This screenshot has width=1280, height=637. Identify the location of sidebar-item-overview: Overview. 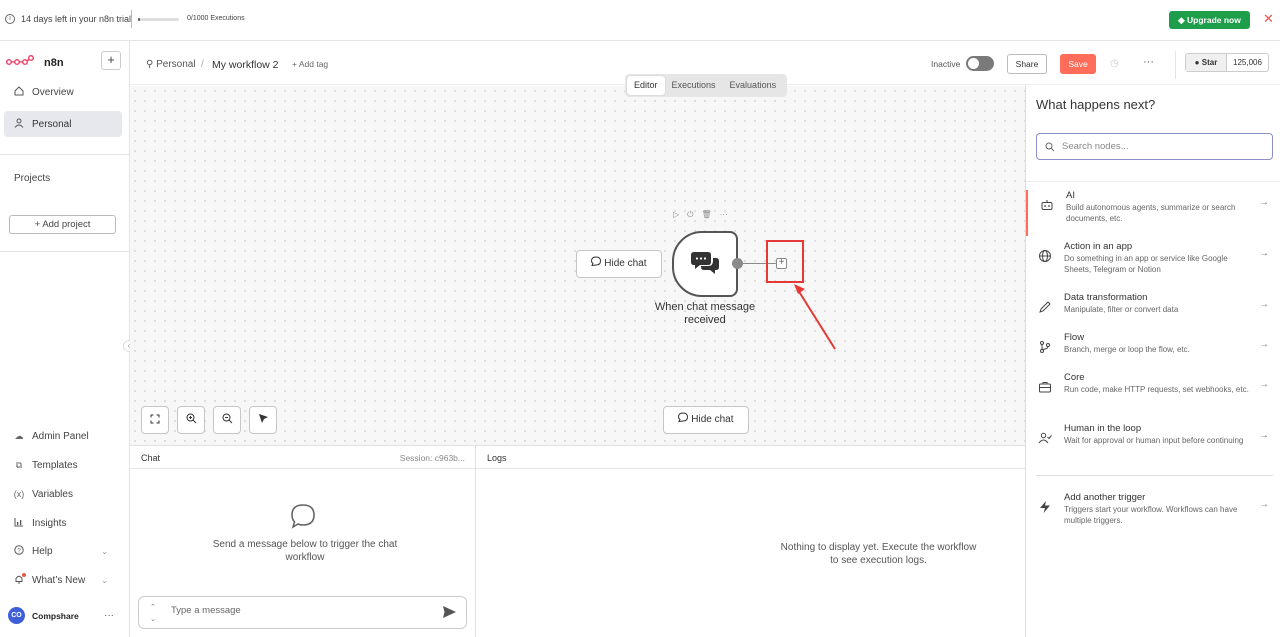
(63, 92).